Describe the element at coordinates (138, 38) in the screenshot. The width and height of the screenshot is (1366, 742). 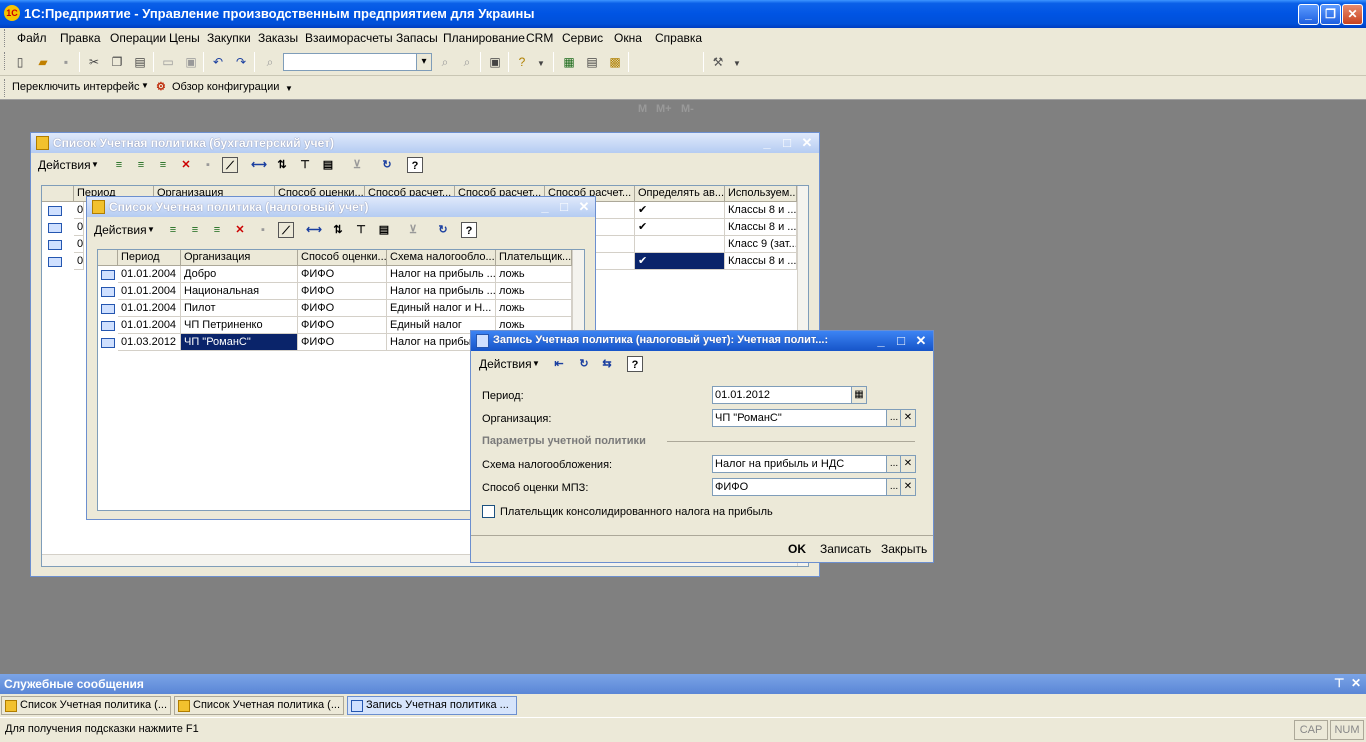
I see `menu-operations: Операции` at that location.